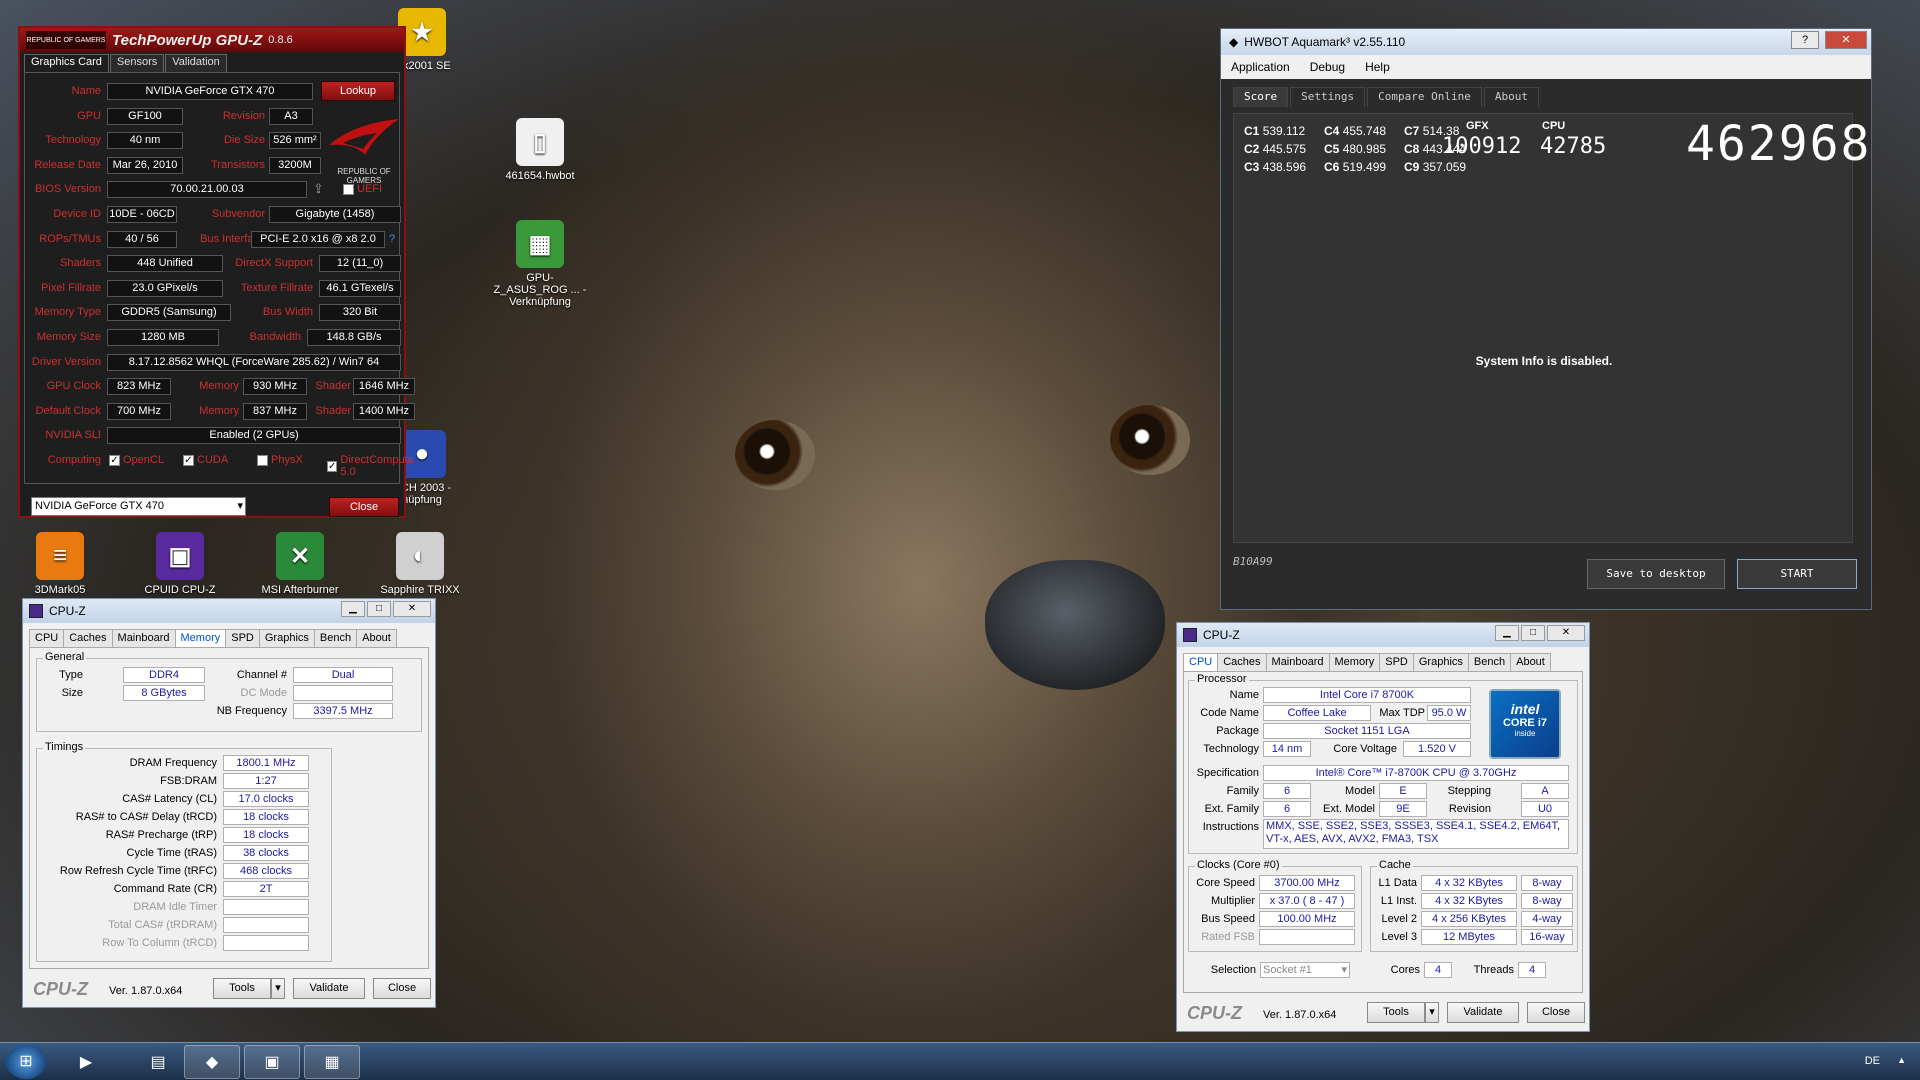 The image size is (1920, 1080). I want to click on cpuz-cpu-titlebar: CPU-Z ▁ □ ✕, so click(1383, 635).